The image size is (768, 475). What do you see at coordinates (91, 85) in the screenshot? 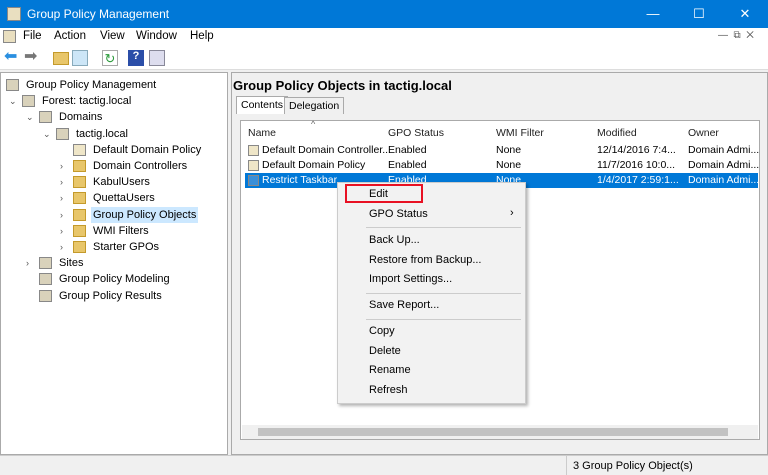
I see `tree-item-label: Group Policy Management` at bounding box center [91, 85].